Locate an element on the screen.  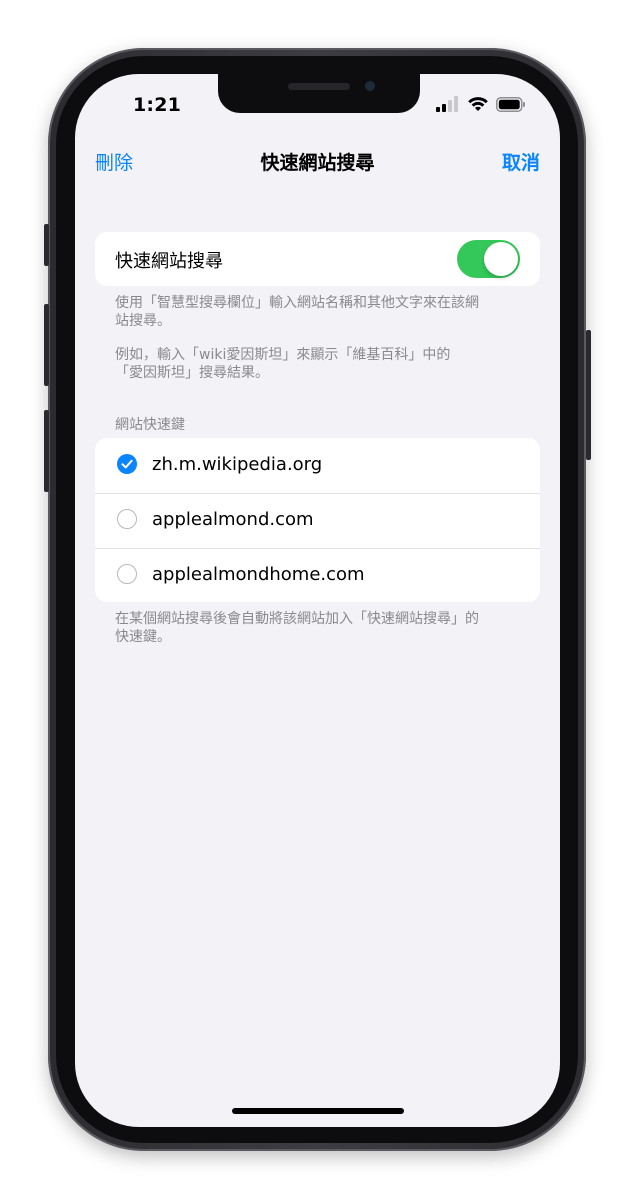
notch is located at coordinates (319, 93).